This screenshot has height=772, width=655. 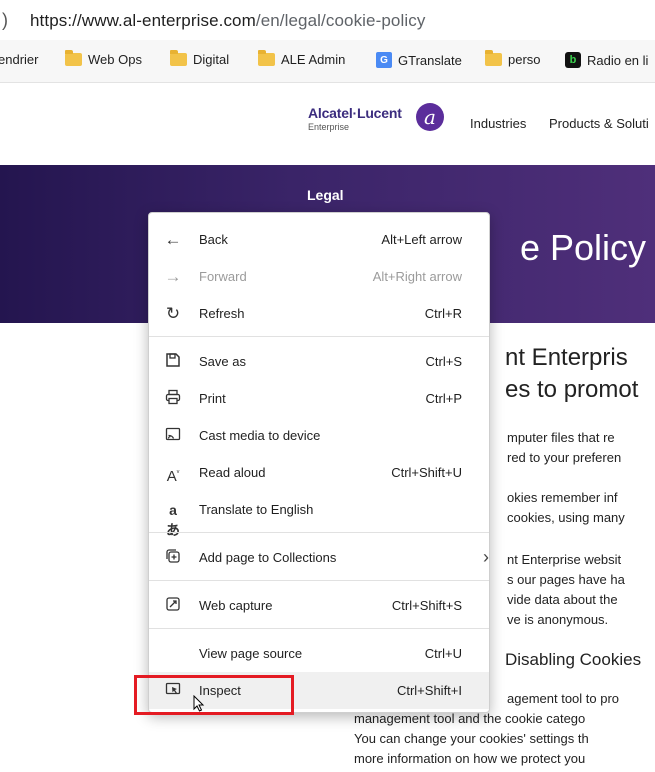 What do you see at coordinates (430, 117) in the screenshot?
I see `brand-logo-icon: a` at bounding box center [430, 117].